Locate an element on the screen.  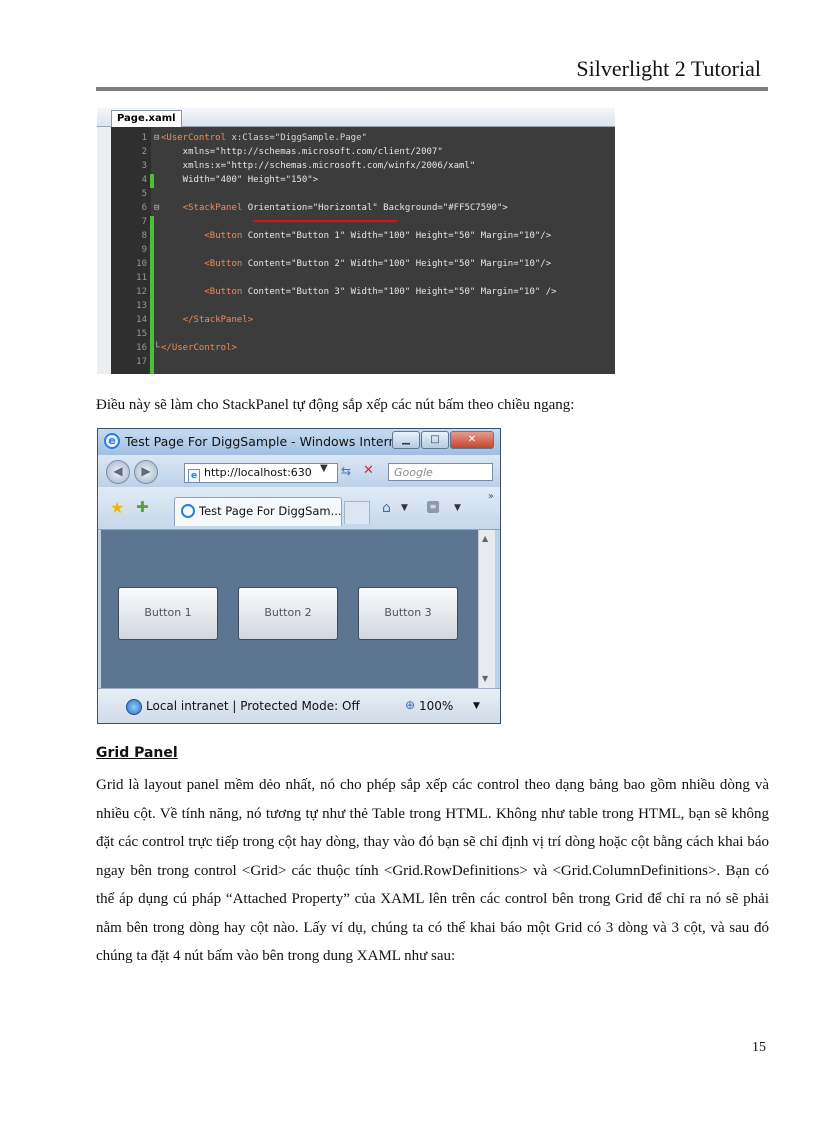
editor-tab-page-xaml: Page.xaml is located at coordinates (146, 118).